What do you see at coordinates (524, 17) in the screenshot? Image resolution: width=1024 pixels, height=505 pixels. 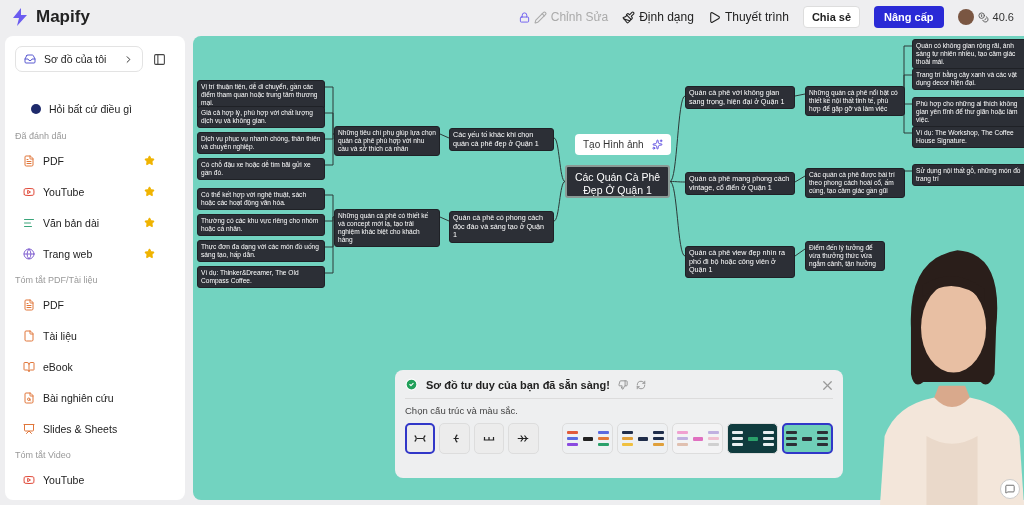 I see `lock-icon` at bounding box center [524, 17].